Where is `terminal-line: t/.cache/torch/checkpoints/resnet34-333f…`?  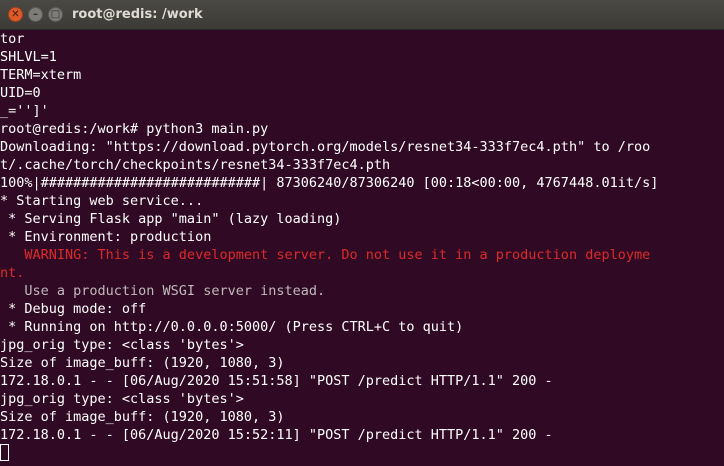 terminal-line: t/.cache/torch/checkpoints/resnet34-333f… is located at coordinates (195, 165).